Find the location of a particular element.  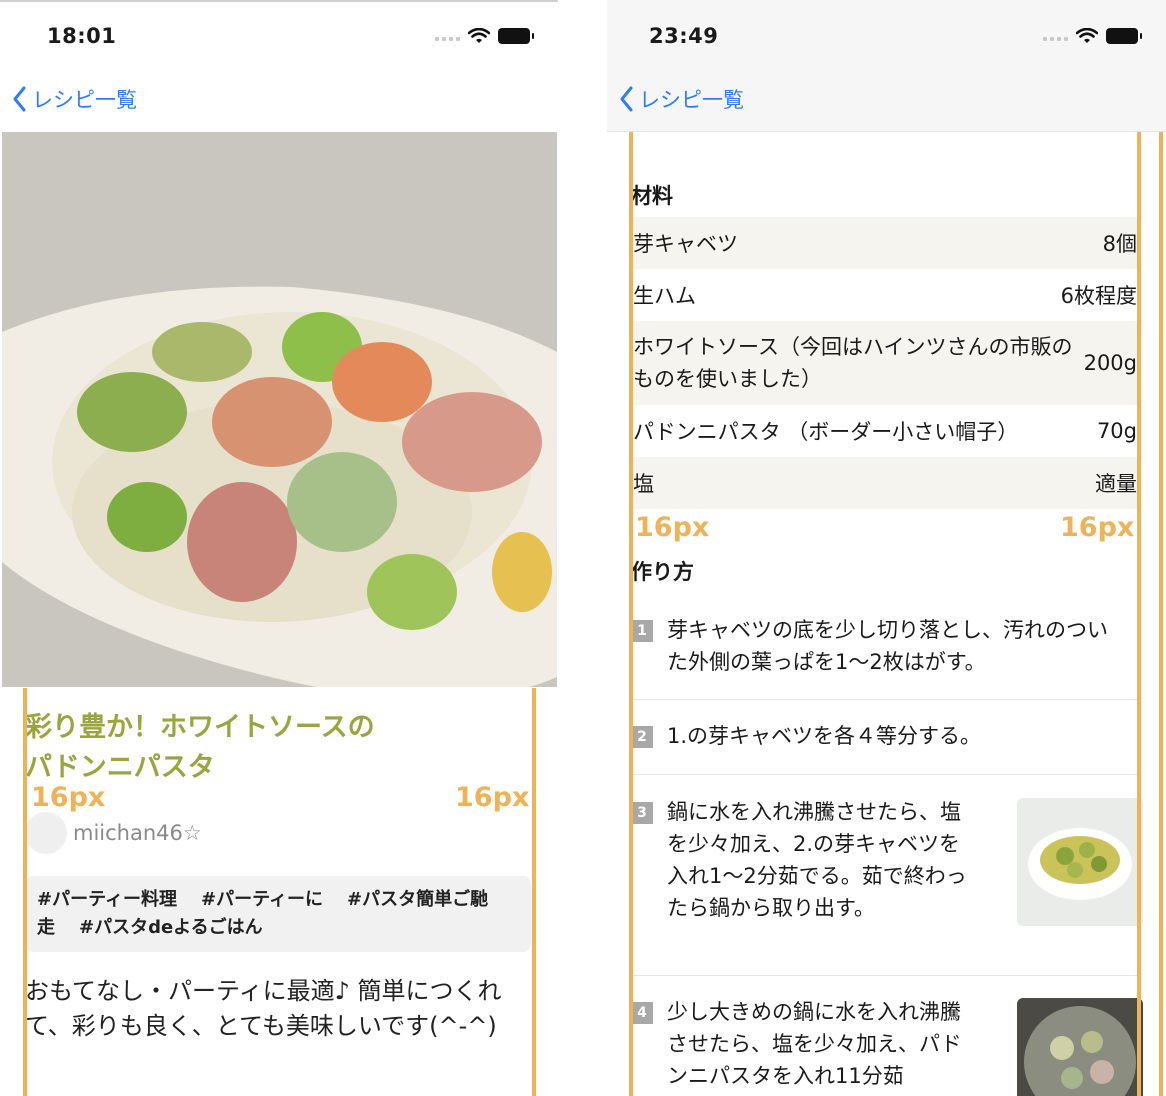

avatar is located at coordinates (46, 833).